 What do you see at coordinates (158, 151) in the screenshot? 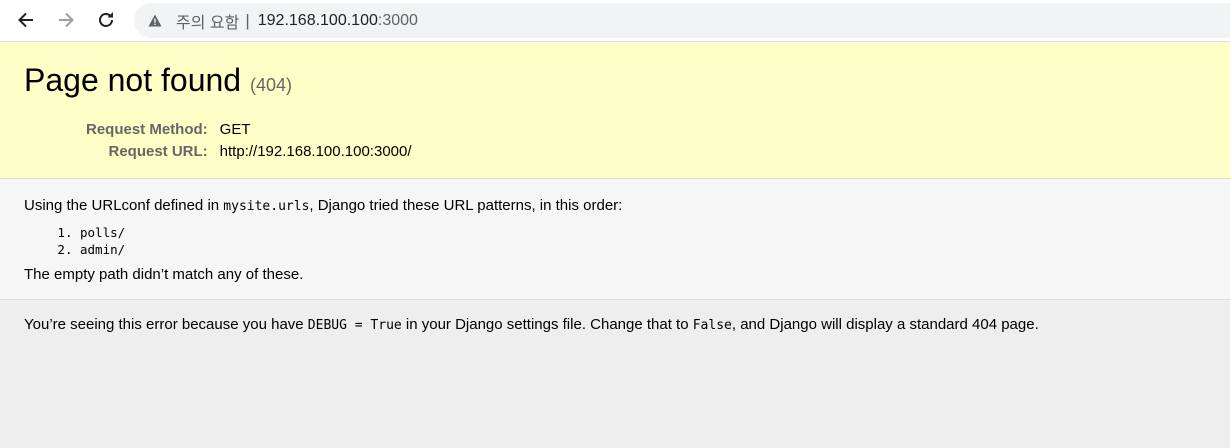
I see `request-url-label: Request URL:` at bounding box center [158, 151].